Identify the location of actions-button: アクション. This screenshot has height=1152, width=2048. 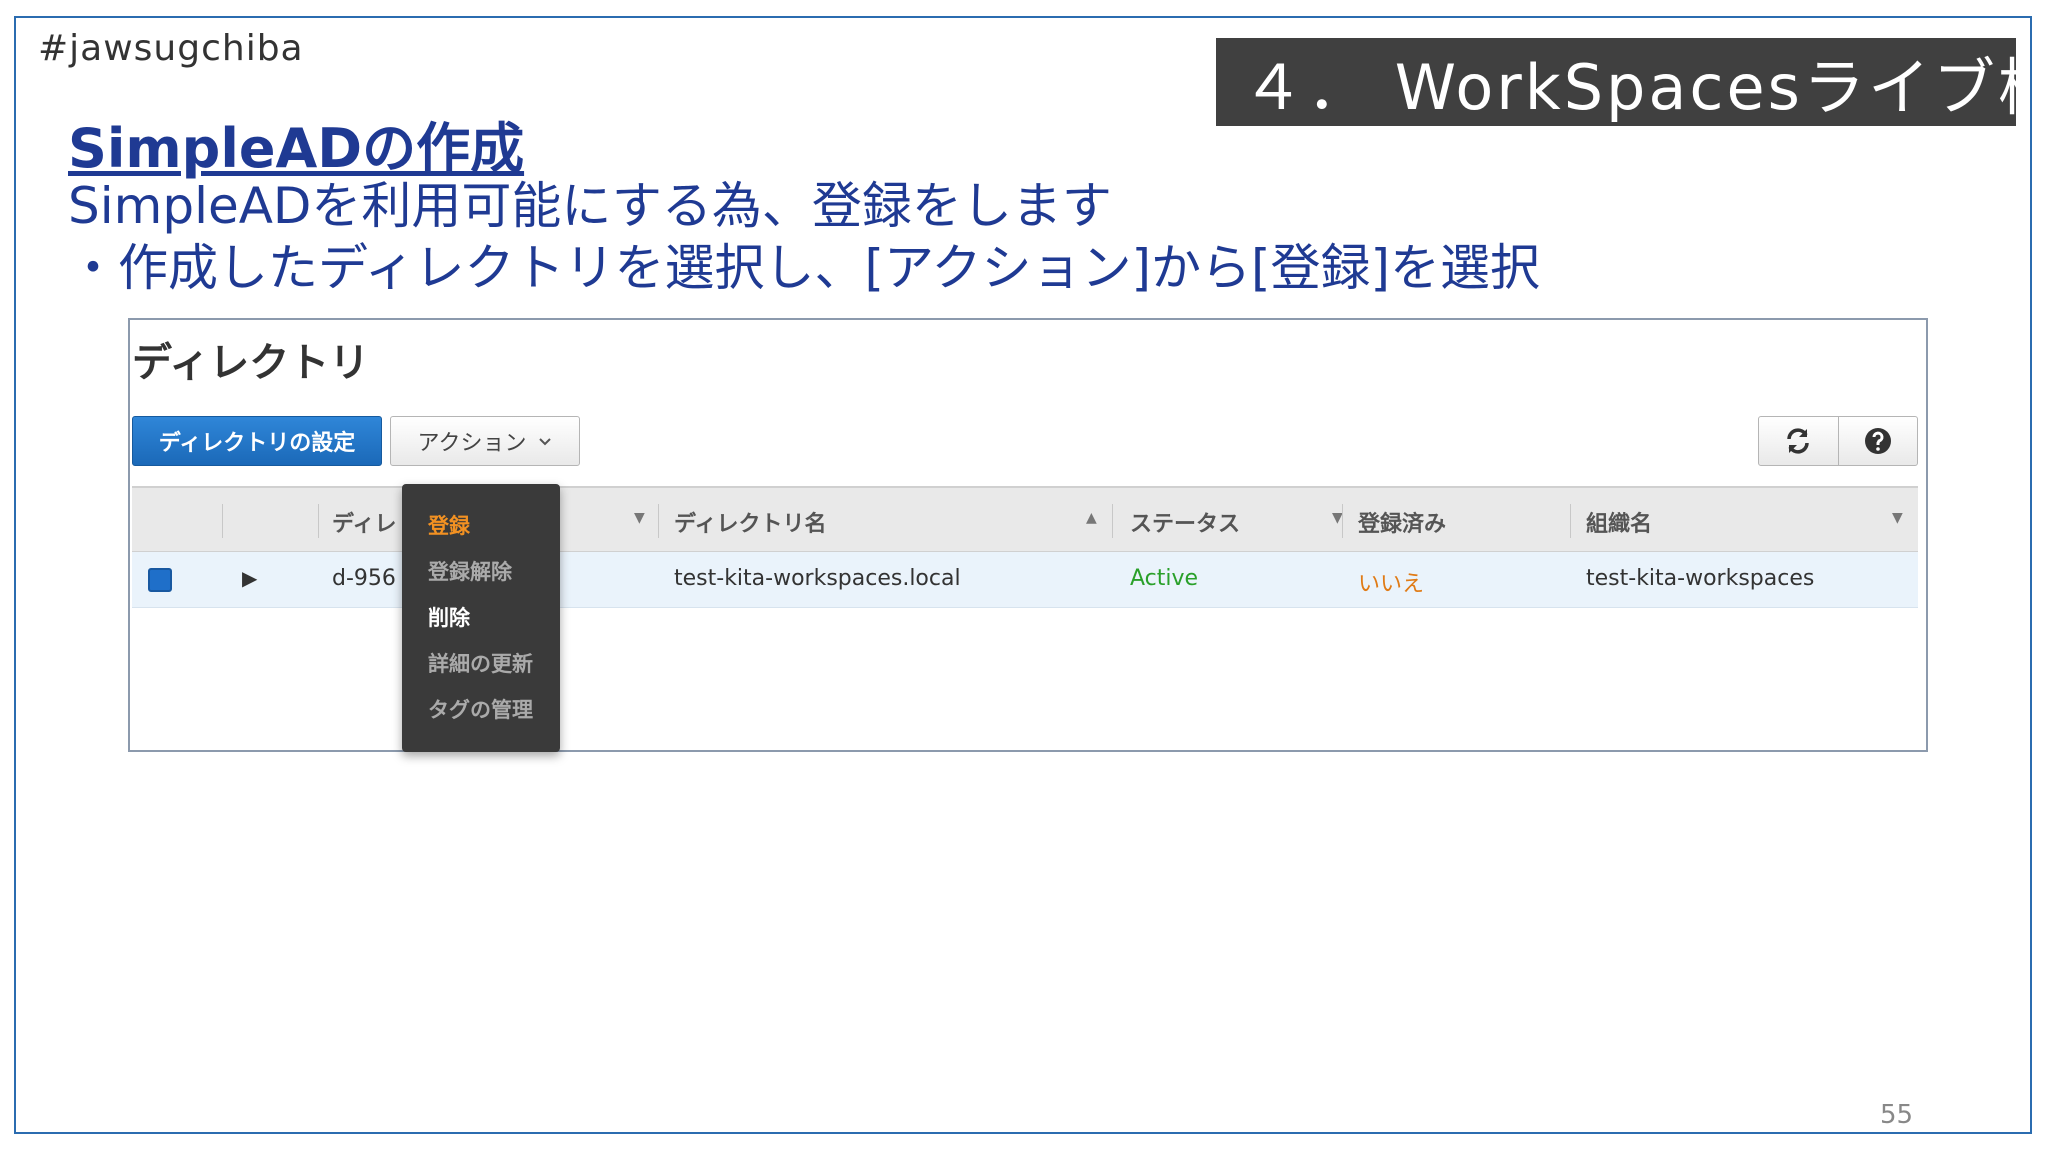
(485, 441).